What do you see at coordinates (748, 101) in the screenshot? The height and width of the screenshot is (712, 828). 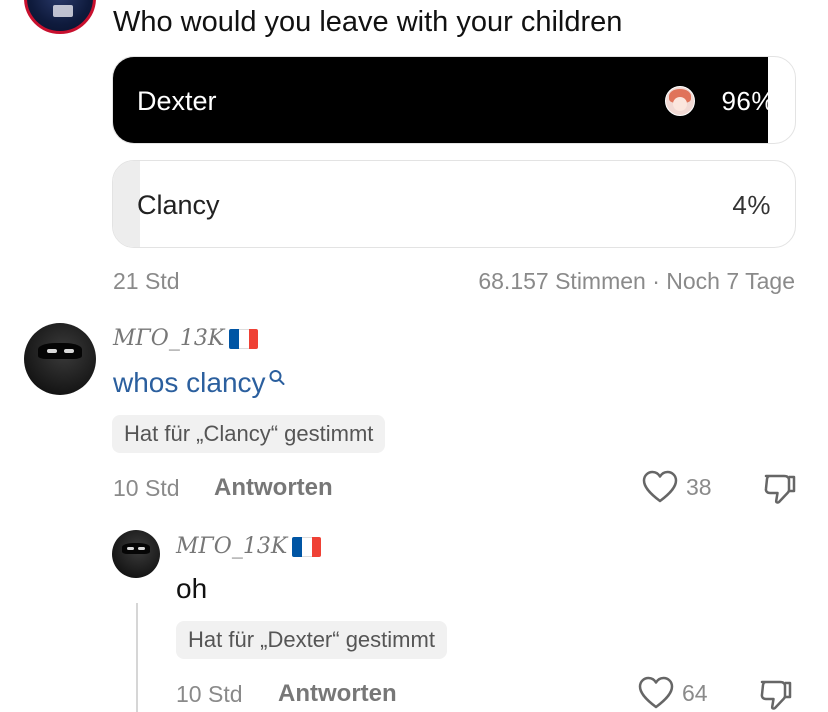 I see `poll-option-percent: 96%` at bounding box center [748, 101].